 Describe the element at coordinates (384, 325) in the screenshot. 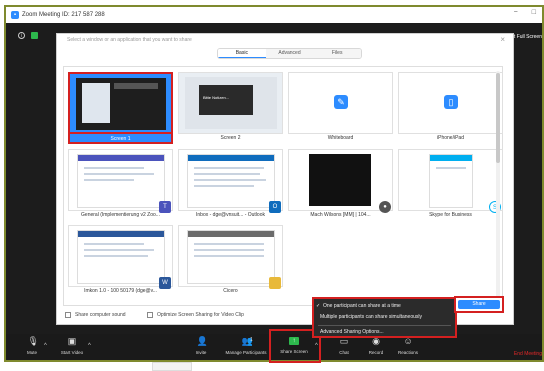

I see `menu-divider` at that location.